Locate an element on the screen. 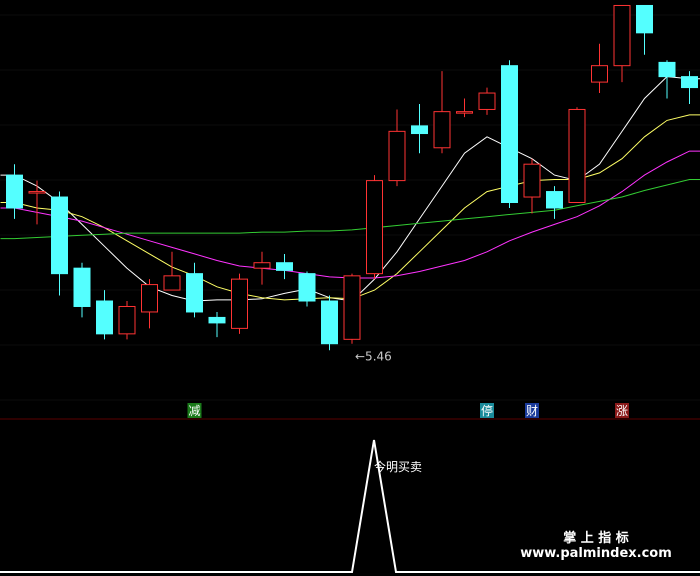 This screenshot has height=576, width=700. event-marker: 减 is located at coordinates (194, 410).